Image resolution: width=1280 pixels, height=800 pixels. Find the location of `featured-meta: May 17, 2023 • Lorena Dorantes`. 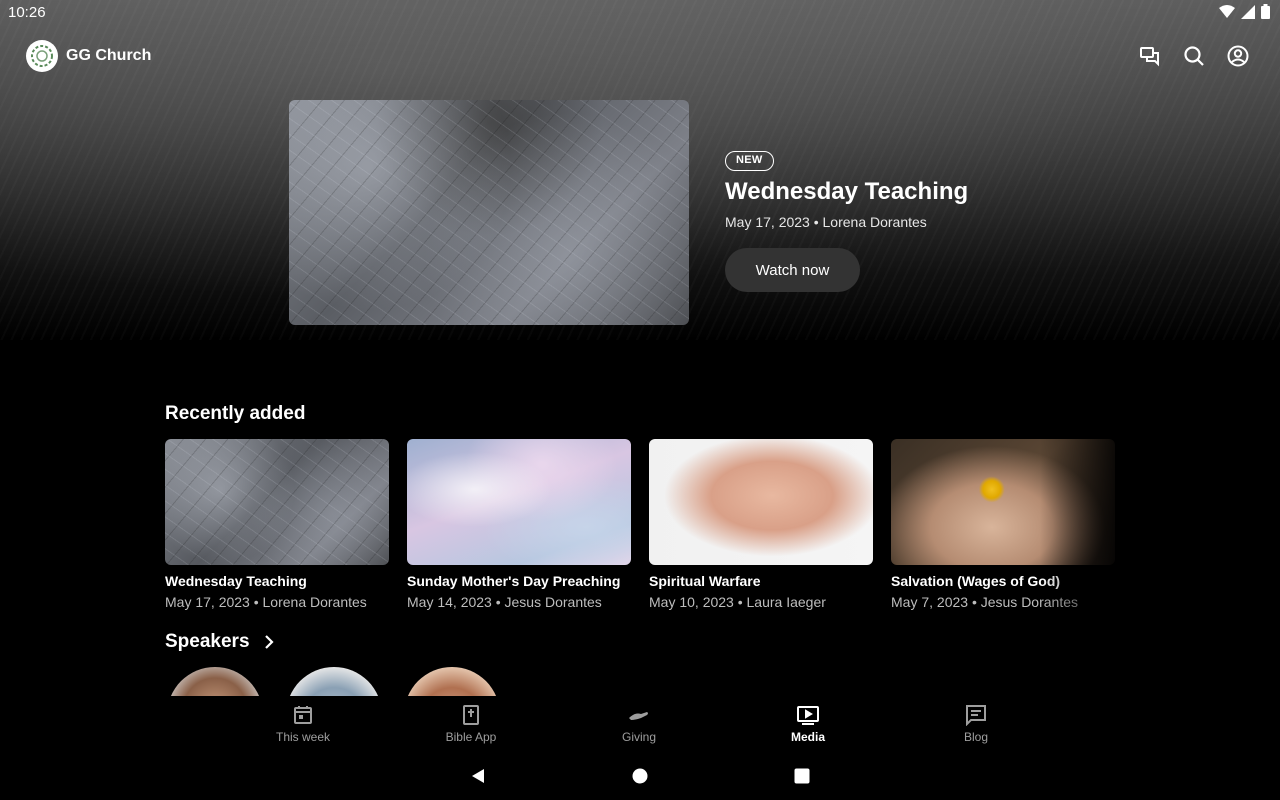

featured-meta: May 17, 2023 • Lorena Dorantes is located at coordinates (826, 222).